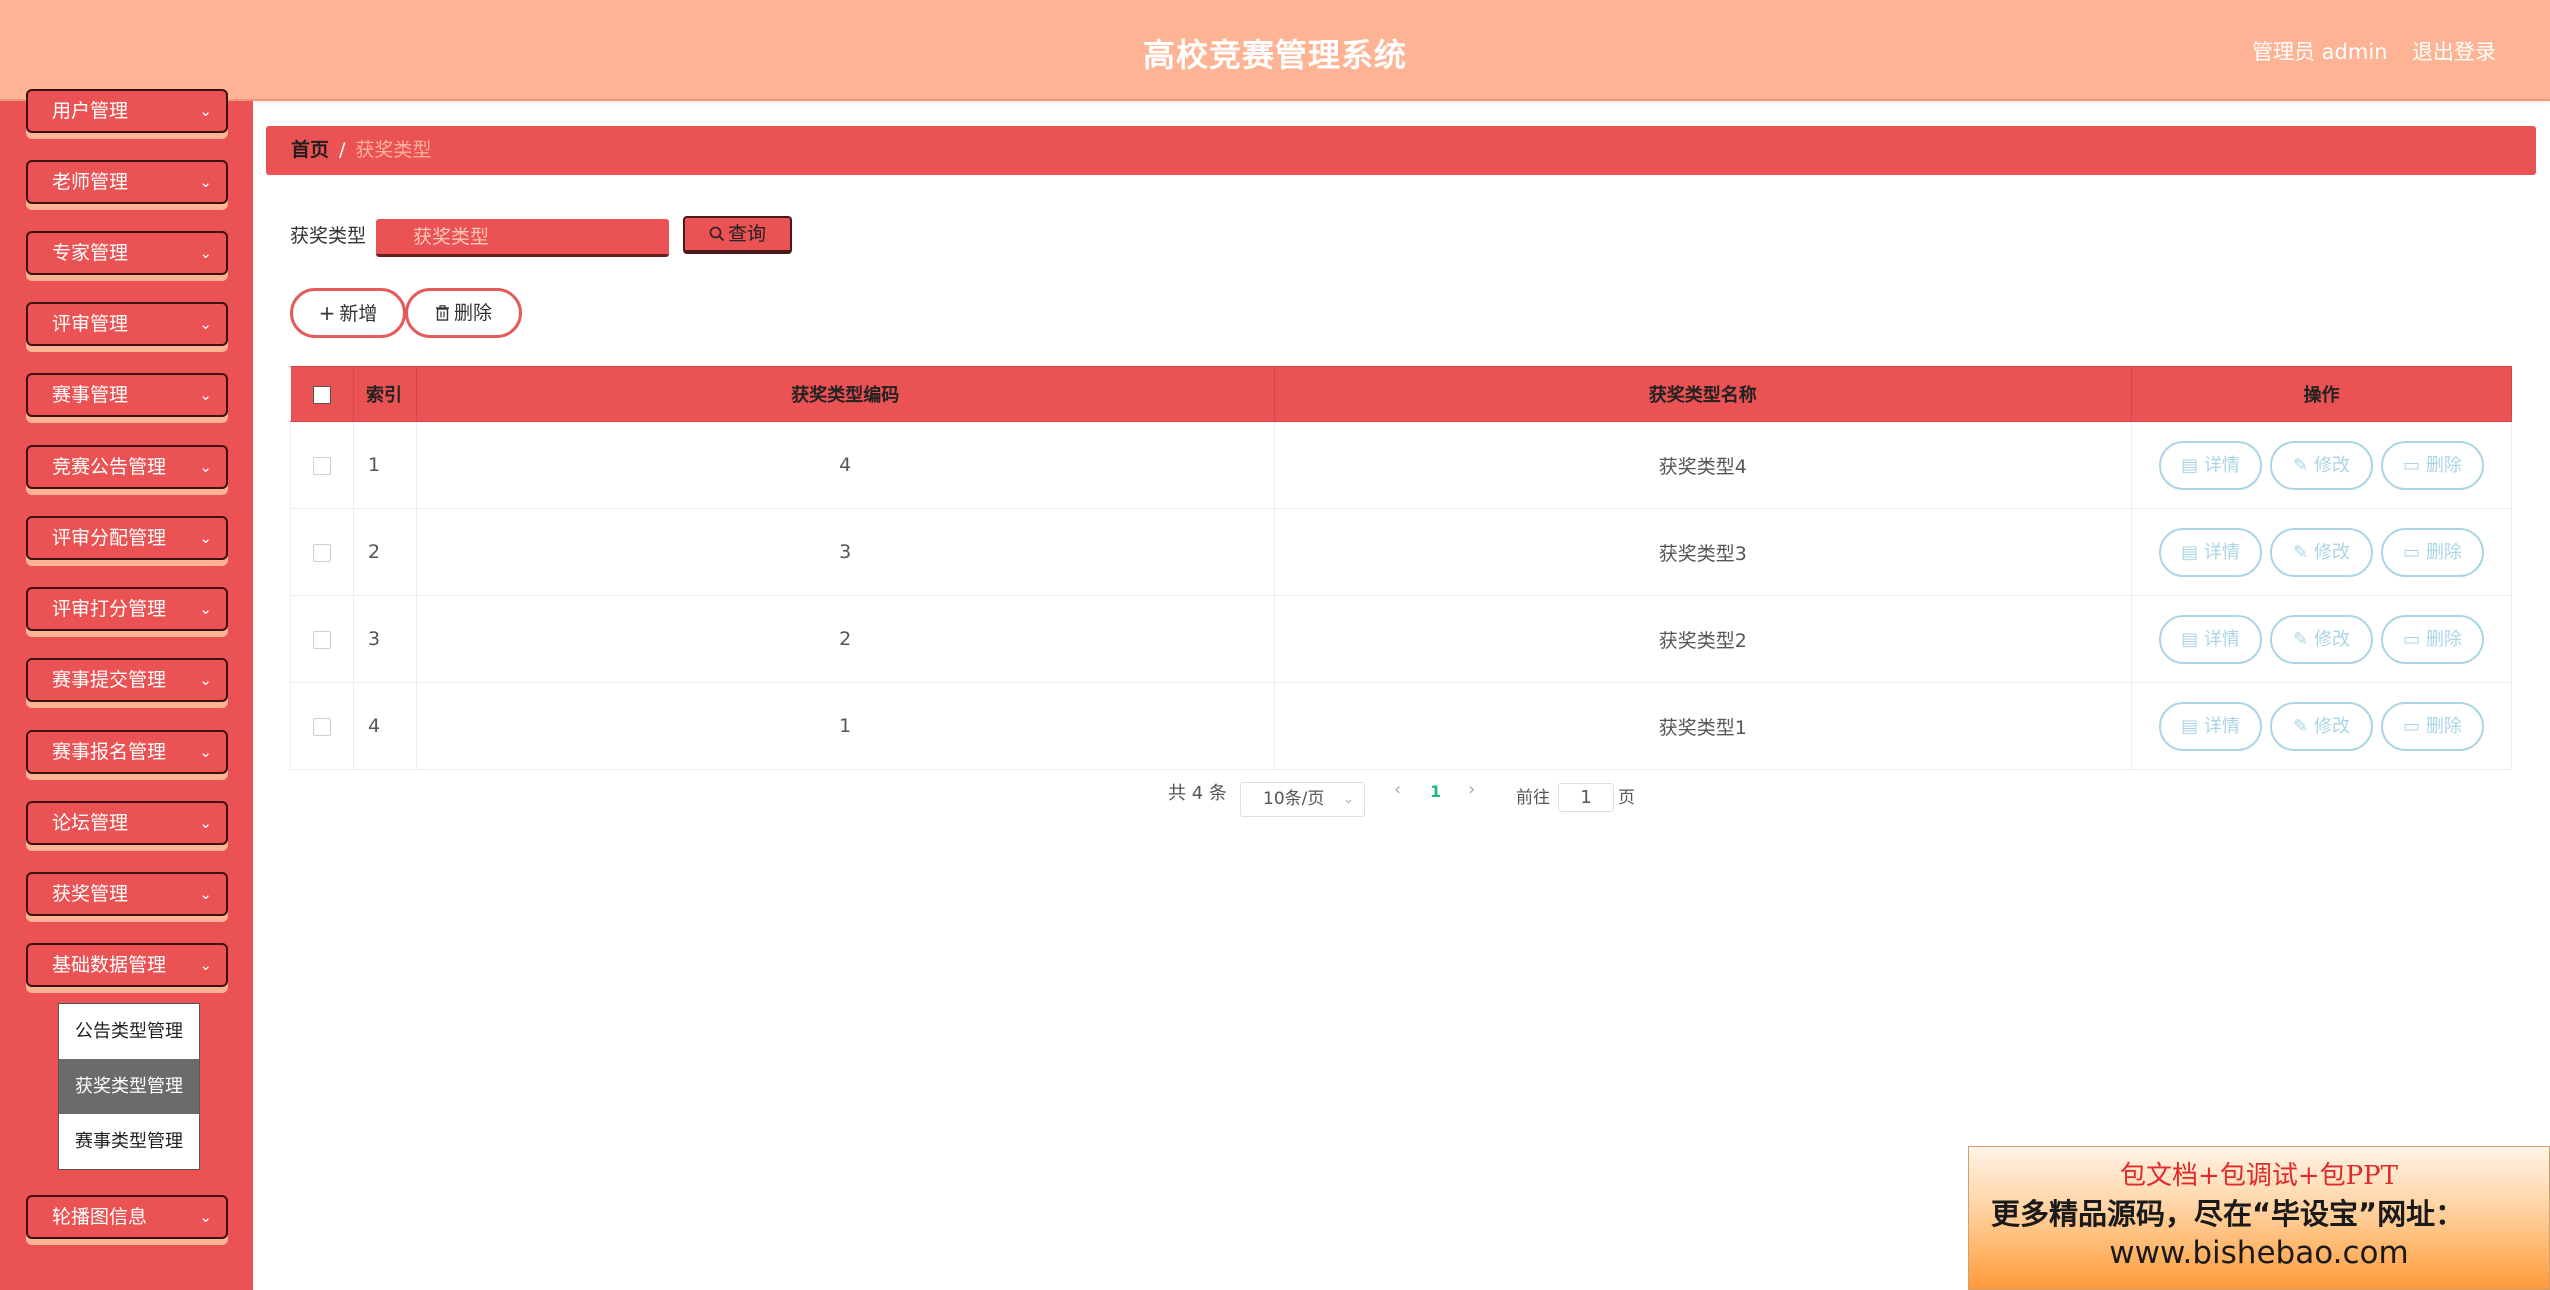 This screenshot has width=2550, height=1290. Describe the element at coordinates (1197, 793) in the screenshot. I see `pagination-total: 共 4 条` at that location.